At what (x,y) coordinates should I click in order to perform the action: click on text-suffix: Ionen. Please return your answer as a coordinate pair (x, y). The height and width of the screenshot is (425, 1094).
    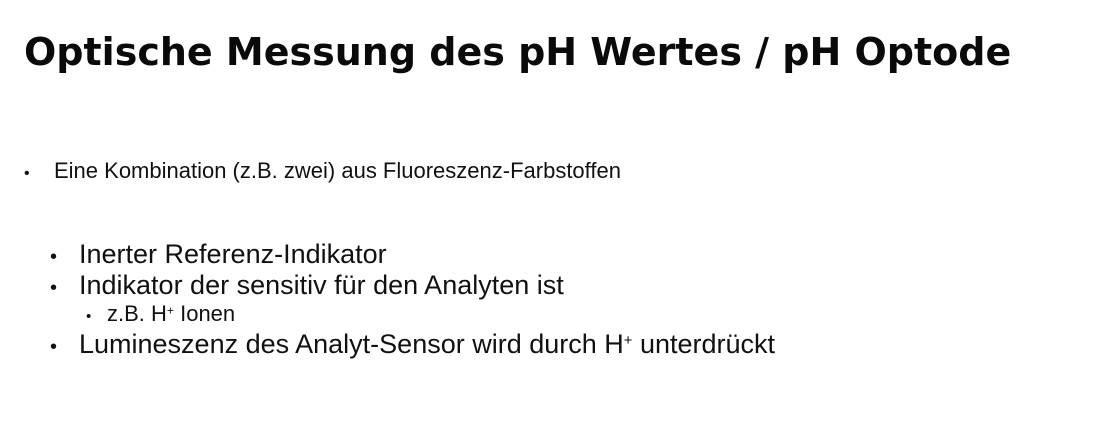
    Looking at the image, I should click on (204, 313).